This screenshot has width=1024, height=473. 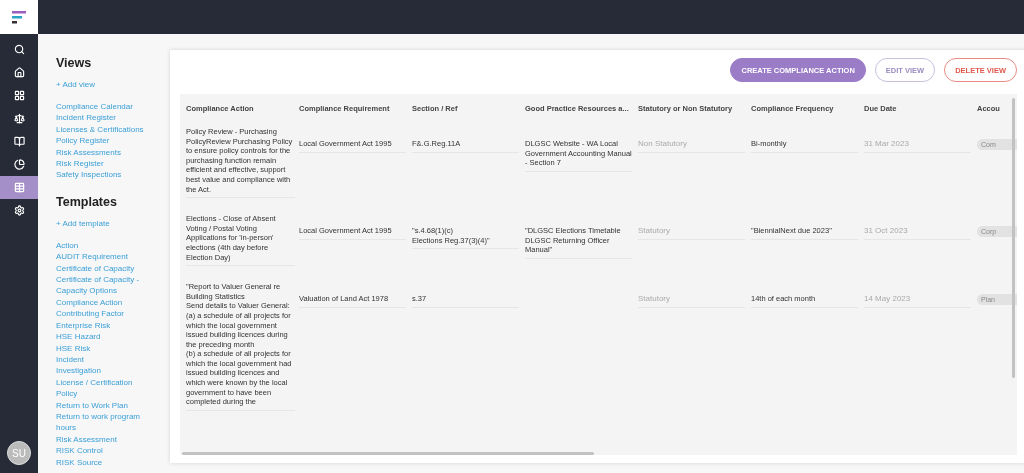 I want to click on template-link: Return to work program hours, so click(x=109, y=422).